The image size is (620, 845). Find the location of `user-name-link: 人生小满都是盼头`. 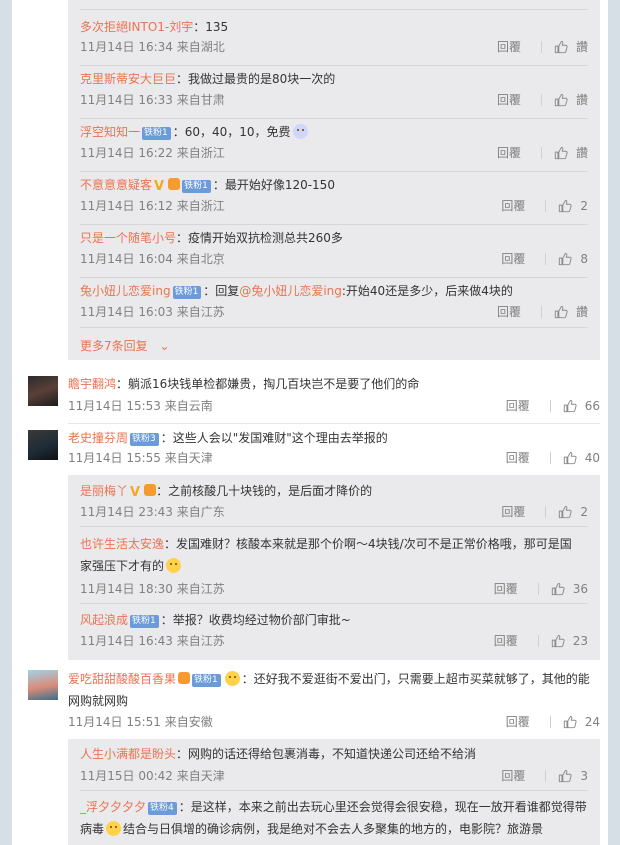

user-name-link: 人生小满都是盼头 is located at coordinates (128, 754).